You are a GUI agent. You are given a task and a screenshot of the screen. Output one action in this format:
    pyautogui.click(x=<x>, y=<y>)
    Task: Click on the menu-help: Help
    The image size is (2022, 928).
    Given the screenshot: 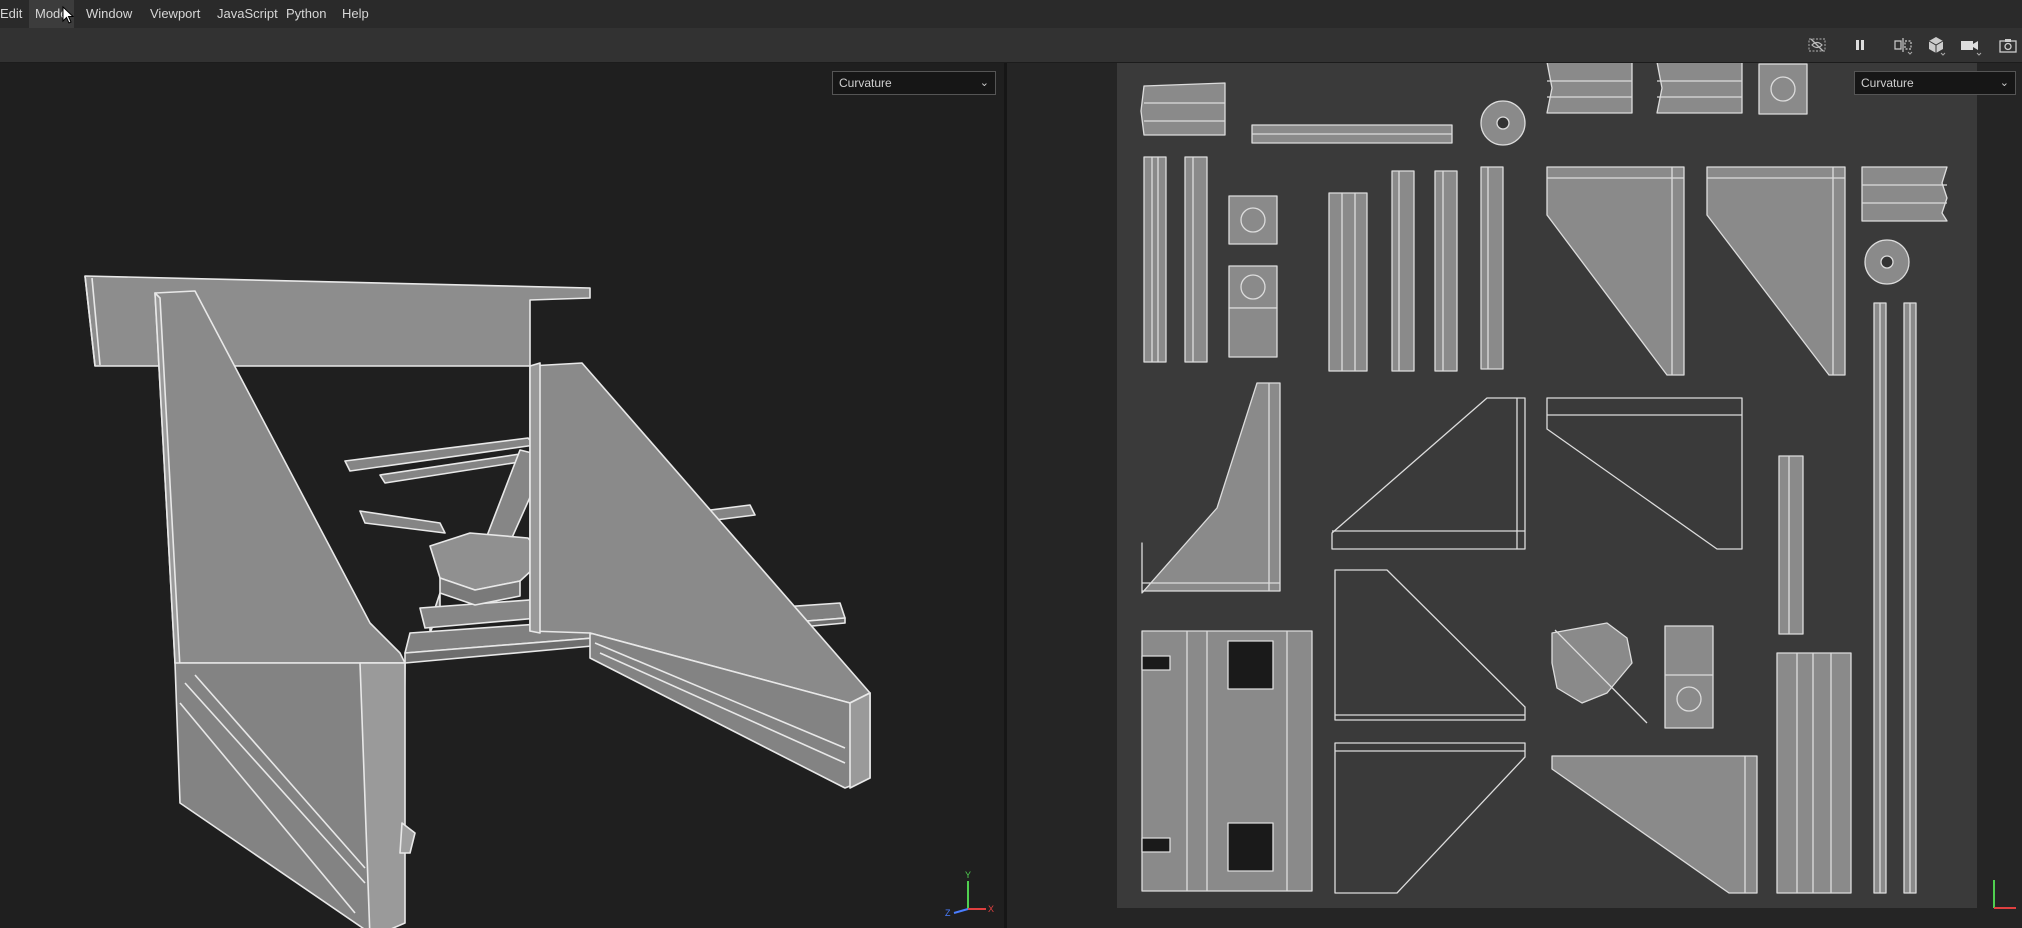 What is the action you would take?
    pyautogui.click(x=355, y=14)
    